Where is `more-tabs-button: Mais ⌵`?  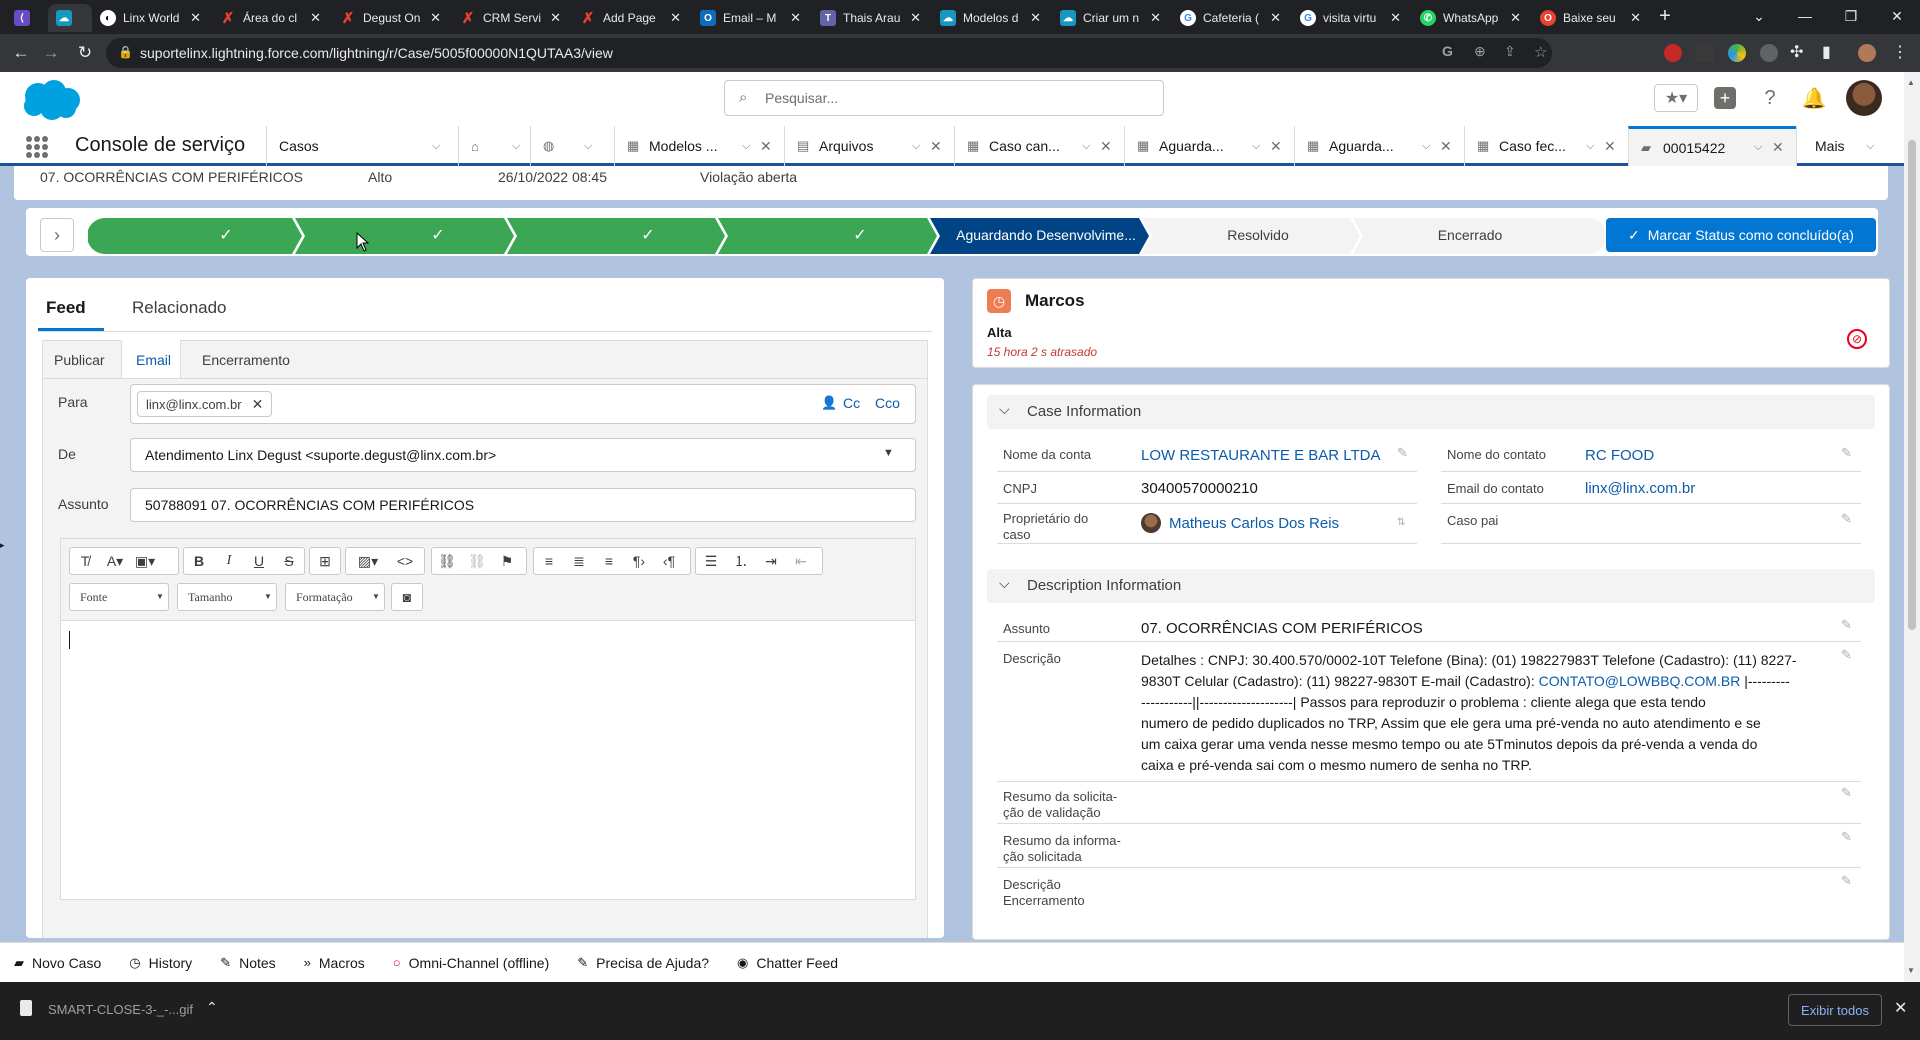
more-tabs-button: Mais ⌵ is located at coordinates (1846, 146).